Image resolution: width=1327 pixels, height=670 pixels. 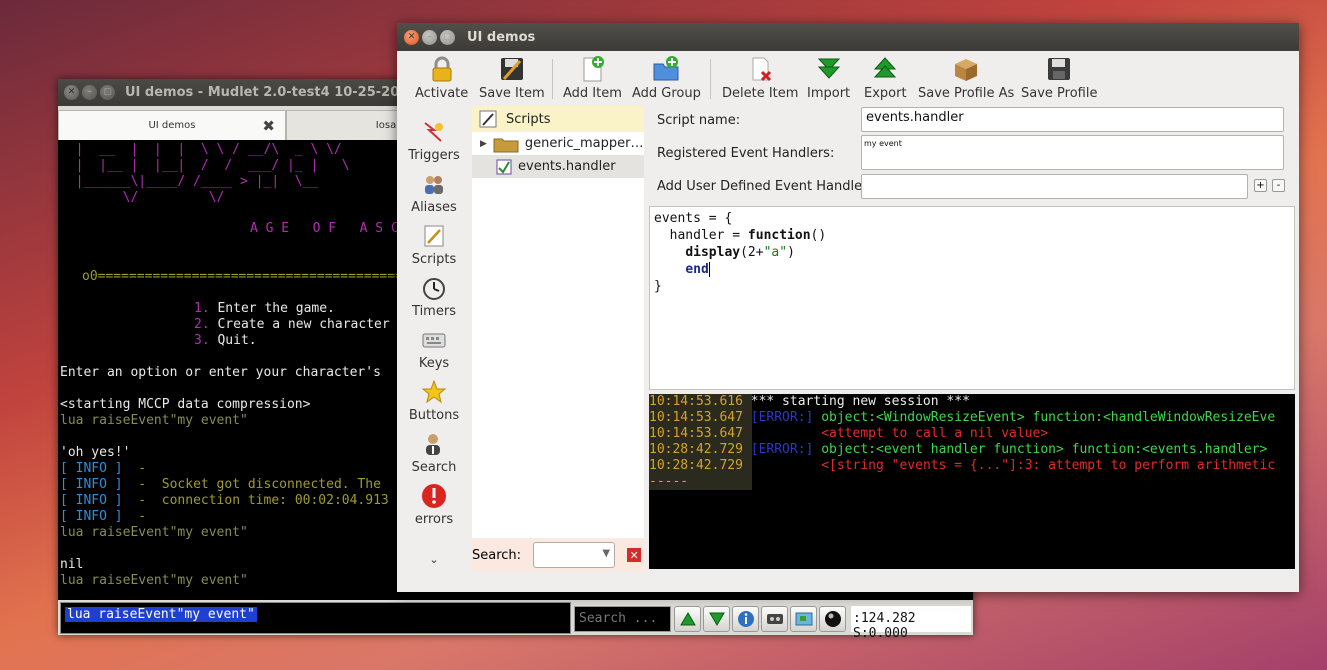 I want to click on export-button: Export, so click(x=885, y=78).